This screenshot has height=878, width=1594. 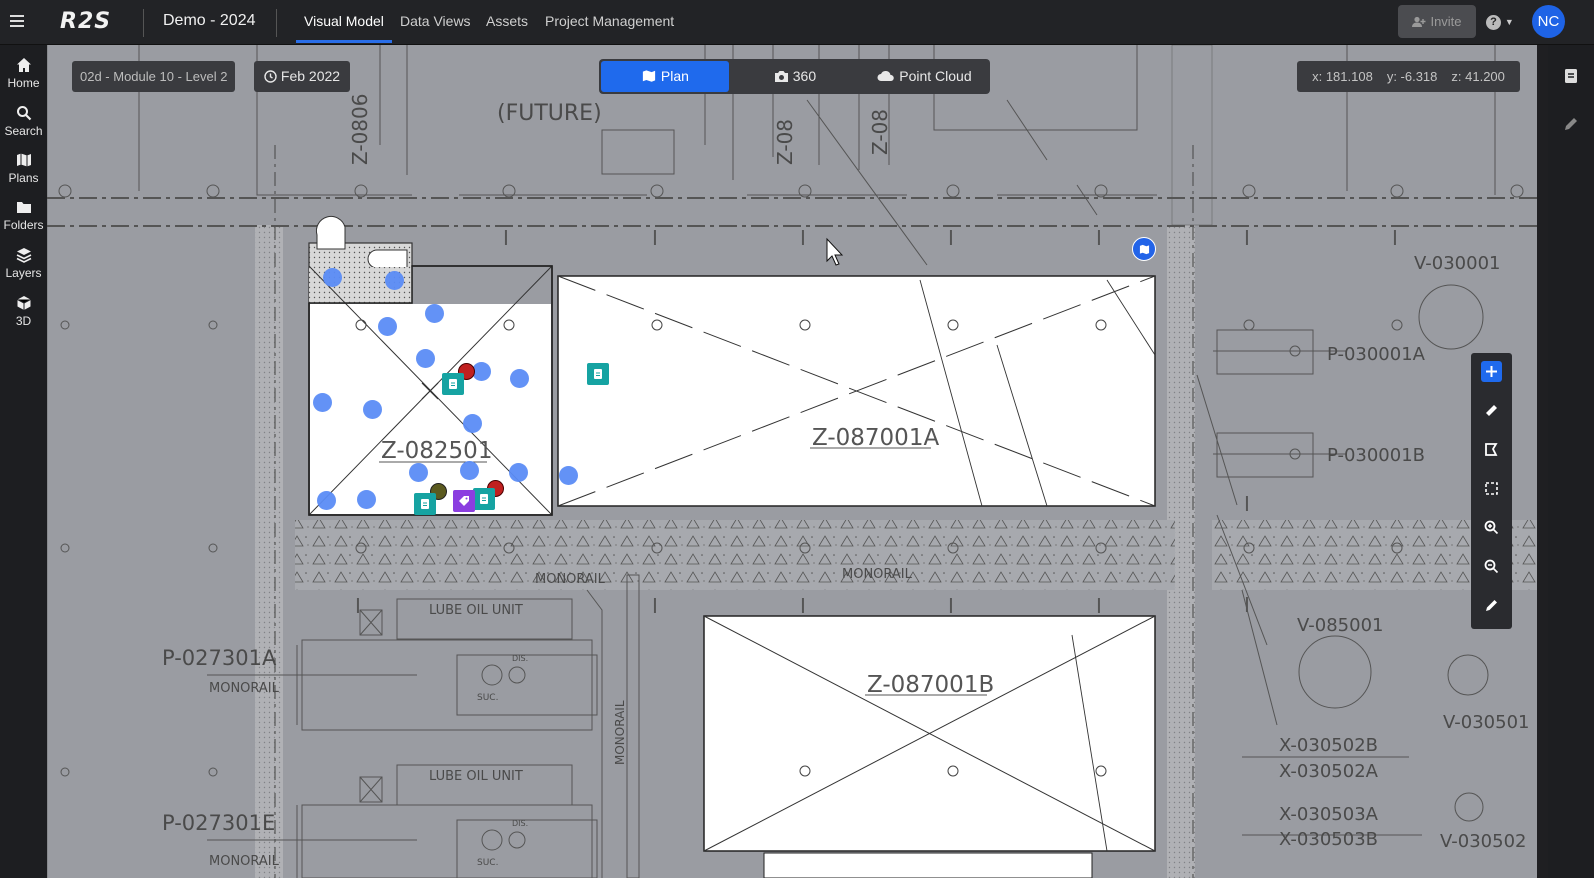 What do you see at coordinates (795, 76) in the screenshot?
I see `mode-360-button: 360` at bounding box center [795, 76].